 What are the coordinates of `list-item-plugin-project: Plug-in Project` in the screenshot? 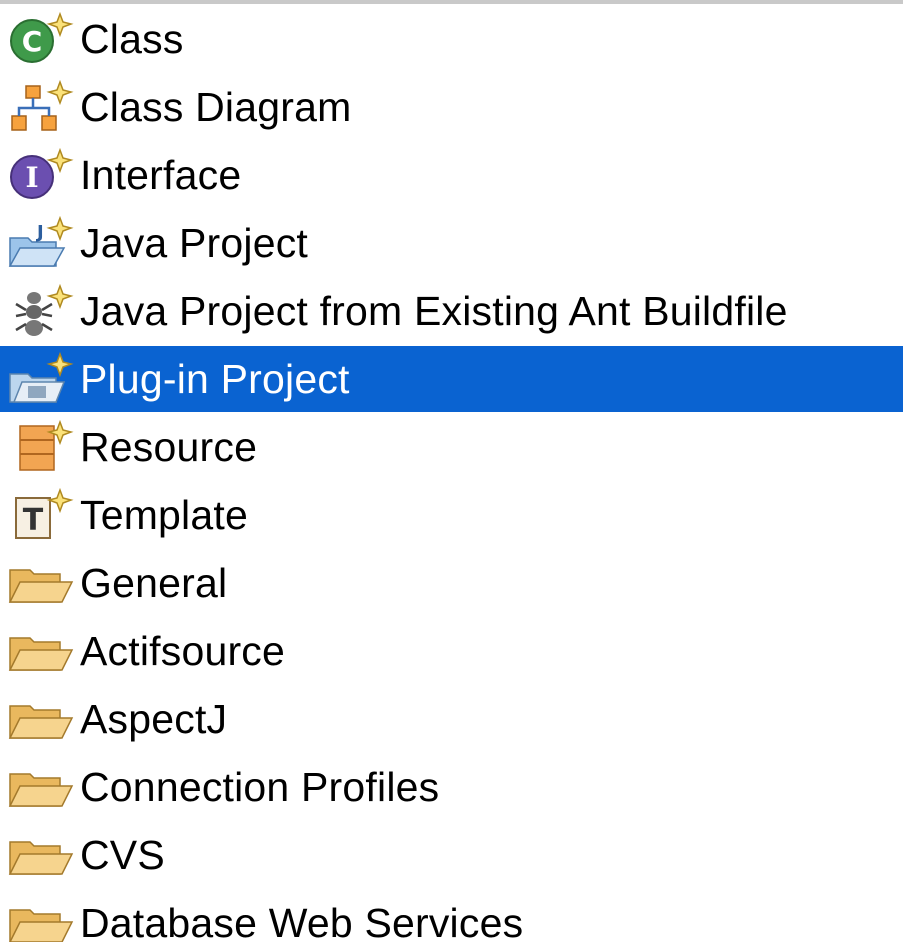 It's located at (451, 379).